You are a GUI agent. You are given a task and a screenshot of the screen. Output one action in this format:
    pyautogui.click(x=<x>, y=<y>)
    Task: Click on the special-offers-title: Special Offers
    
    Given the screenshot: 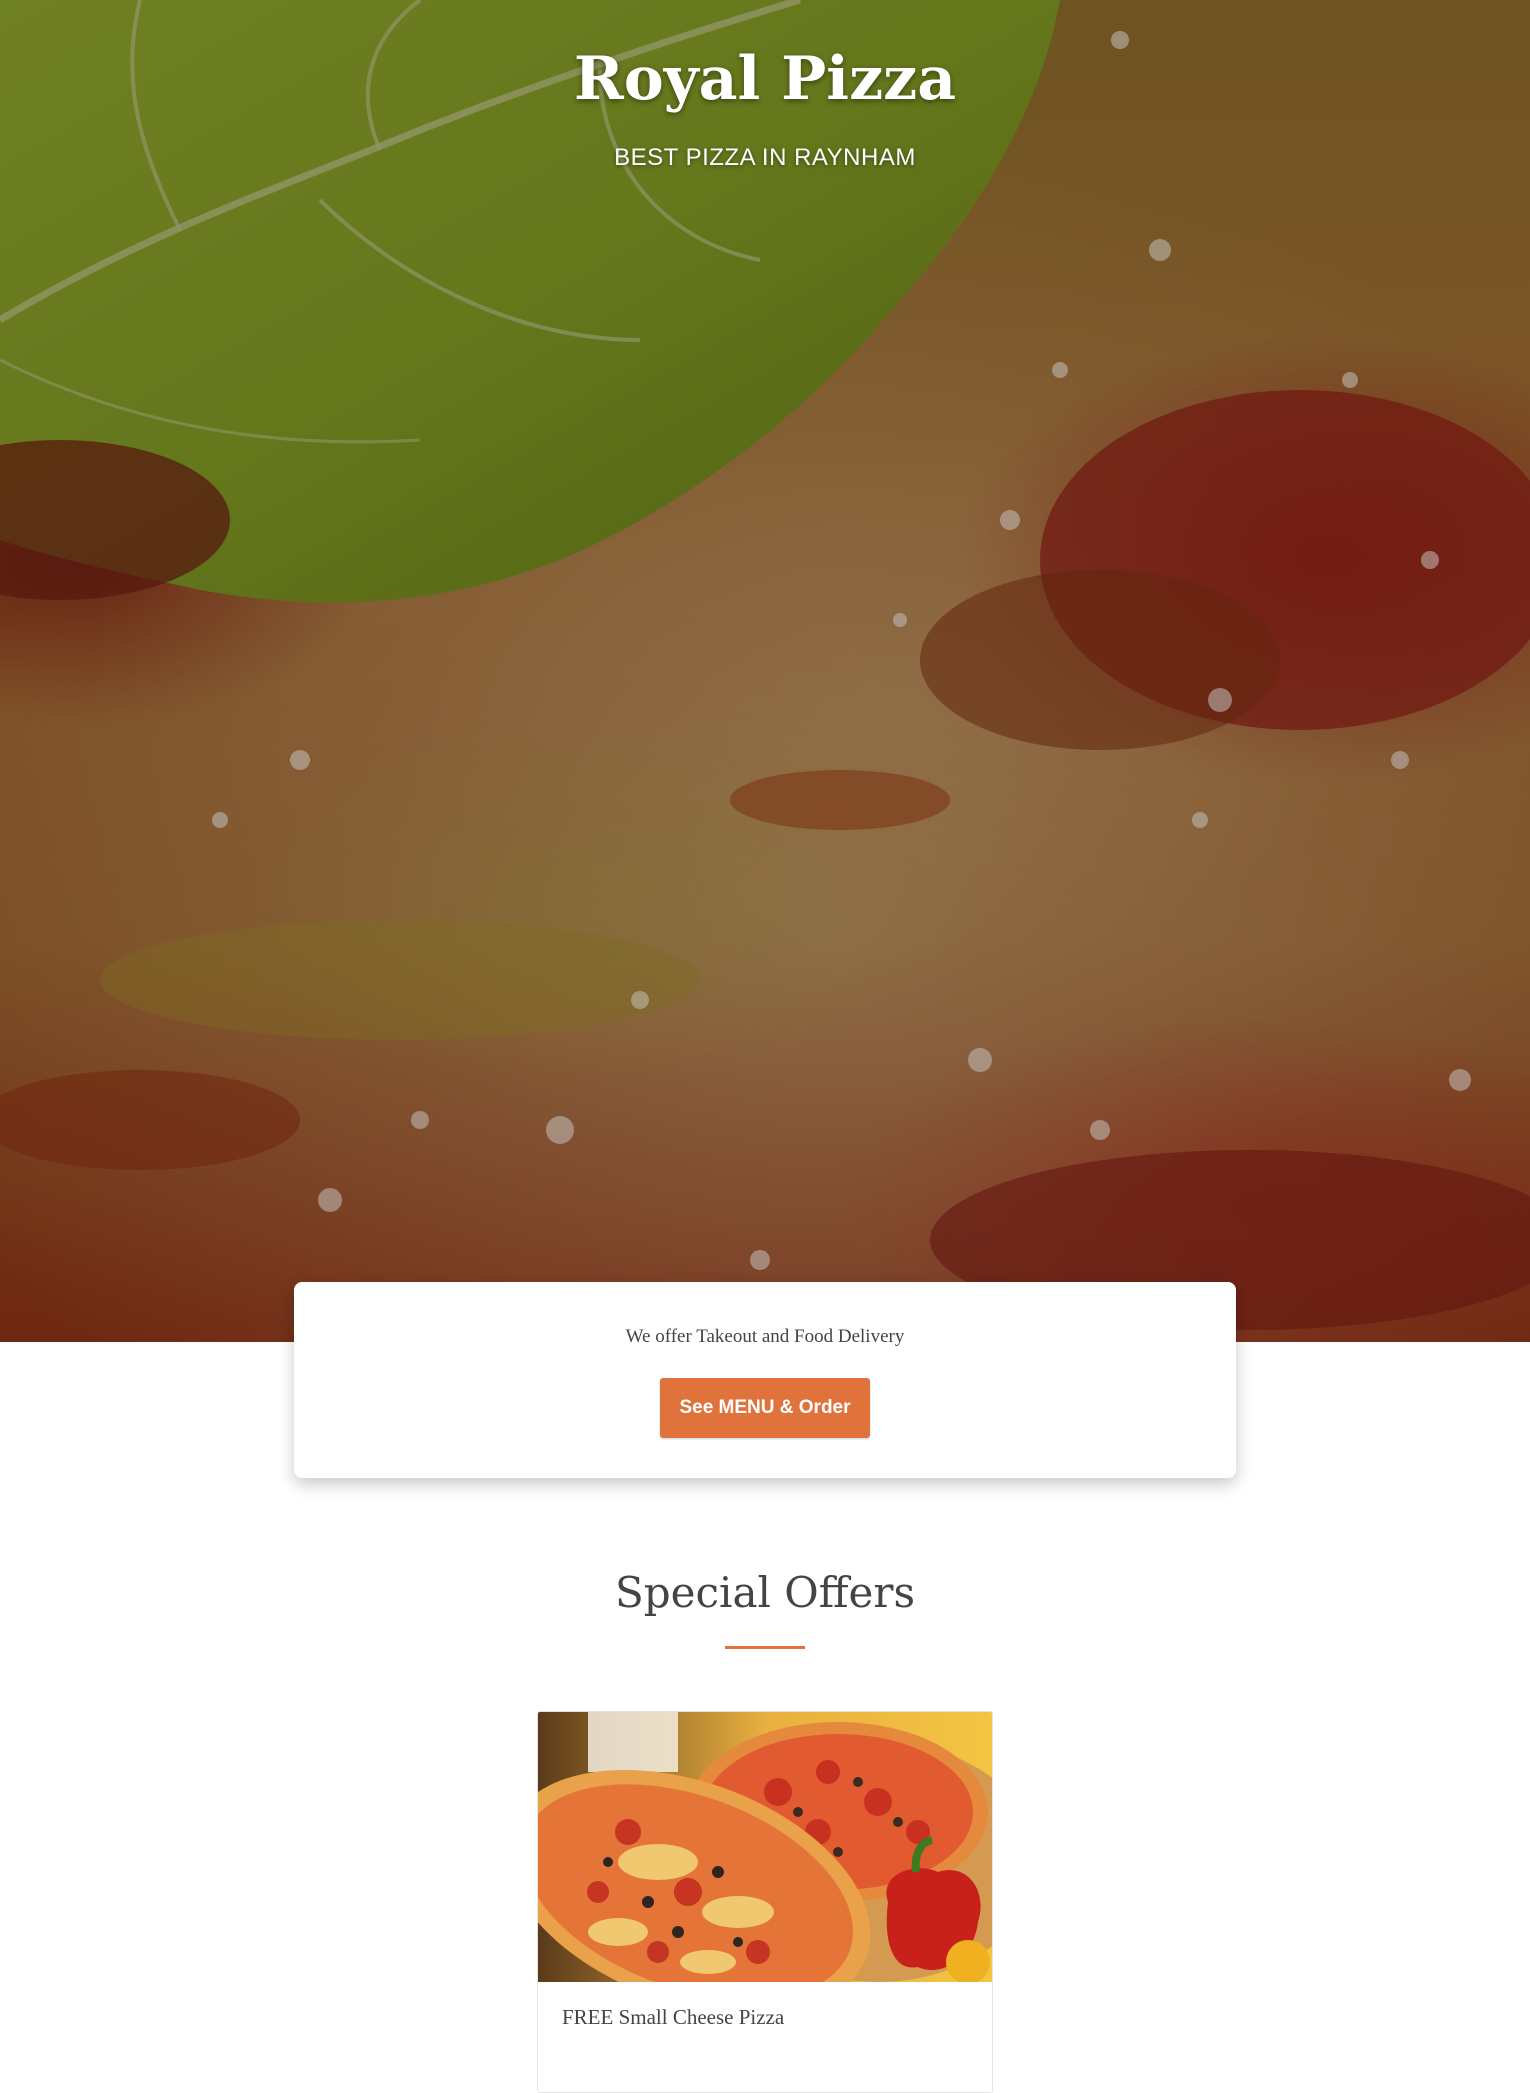 What is the action you would take?
    pyautogui.click(x=765, y=1592)
    